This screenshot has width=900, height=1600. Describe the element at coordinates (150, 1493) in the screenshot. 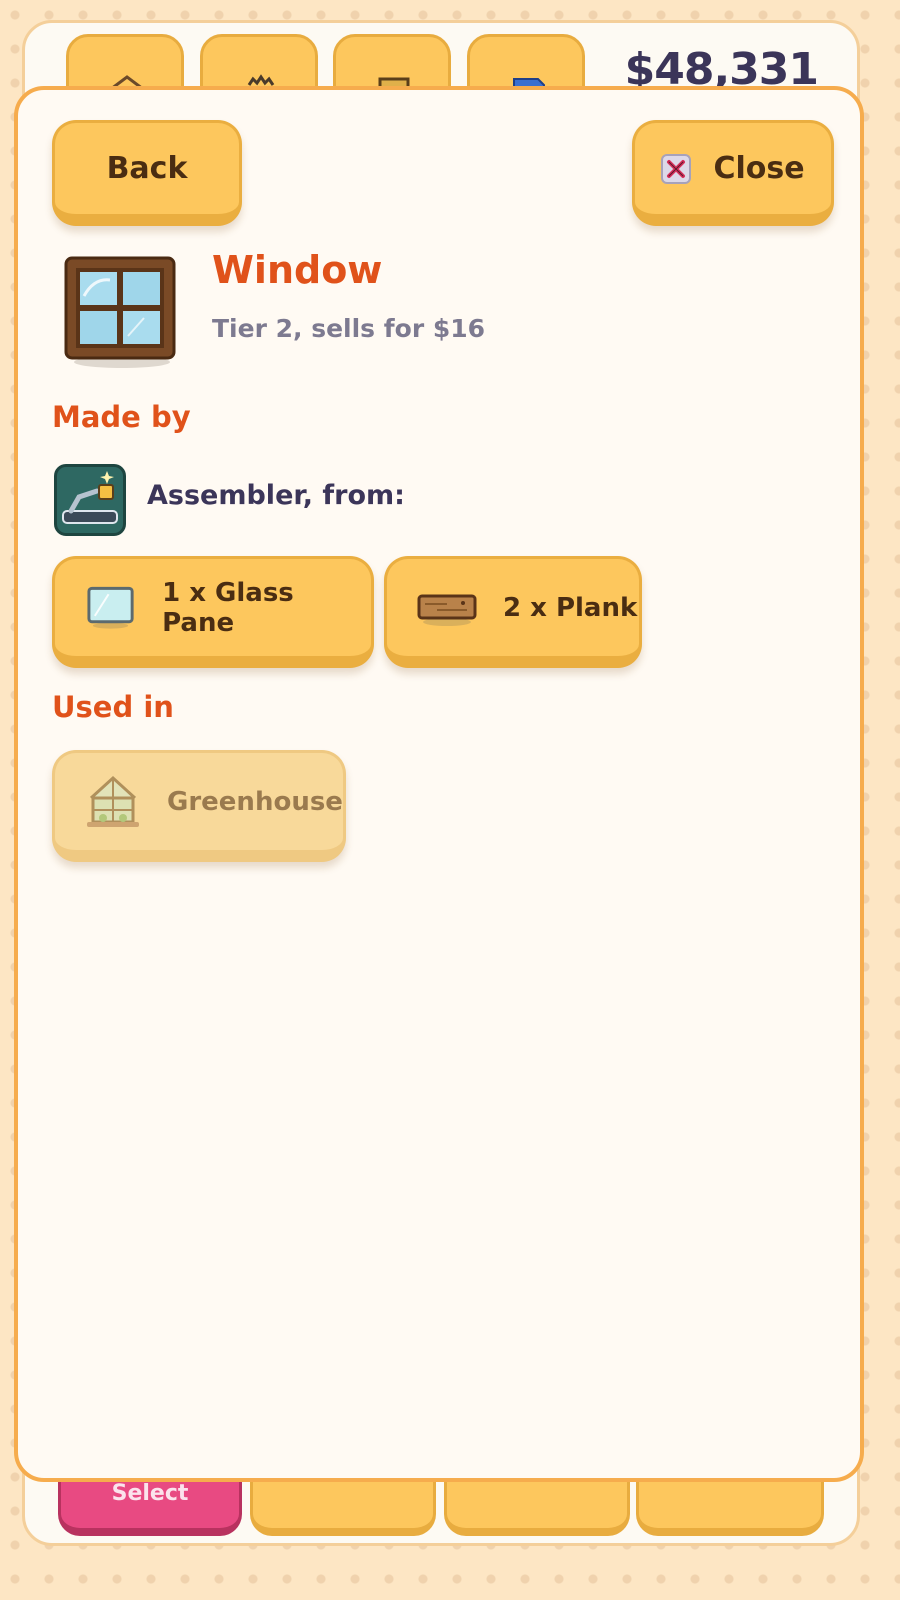

I see `select-label: Select` at that location.